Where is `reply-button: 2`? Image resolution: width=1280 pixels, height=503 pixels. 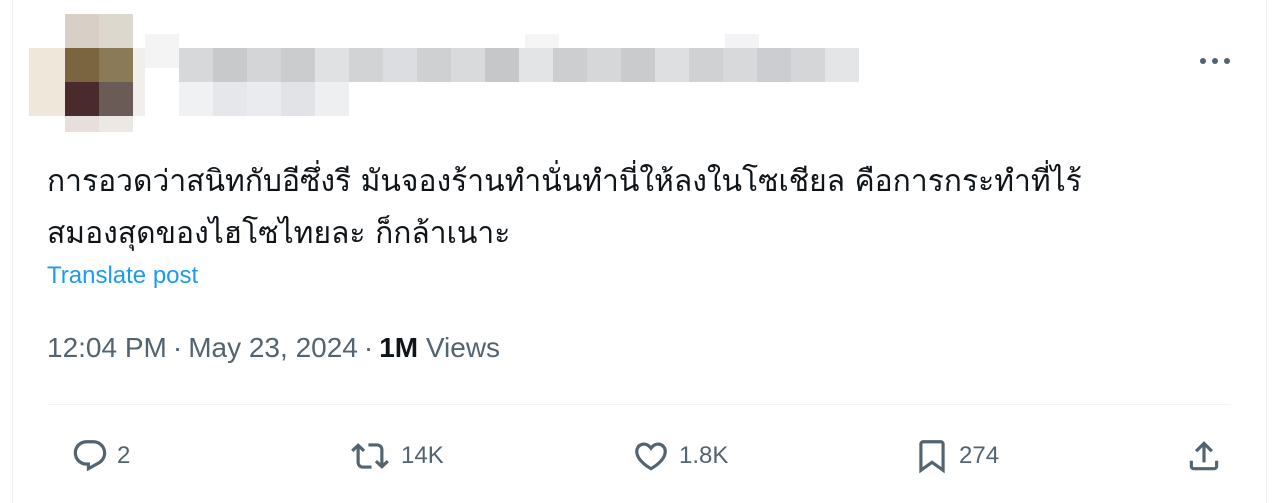
reply-button: 2 is located at coordinates (100, 456).